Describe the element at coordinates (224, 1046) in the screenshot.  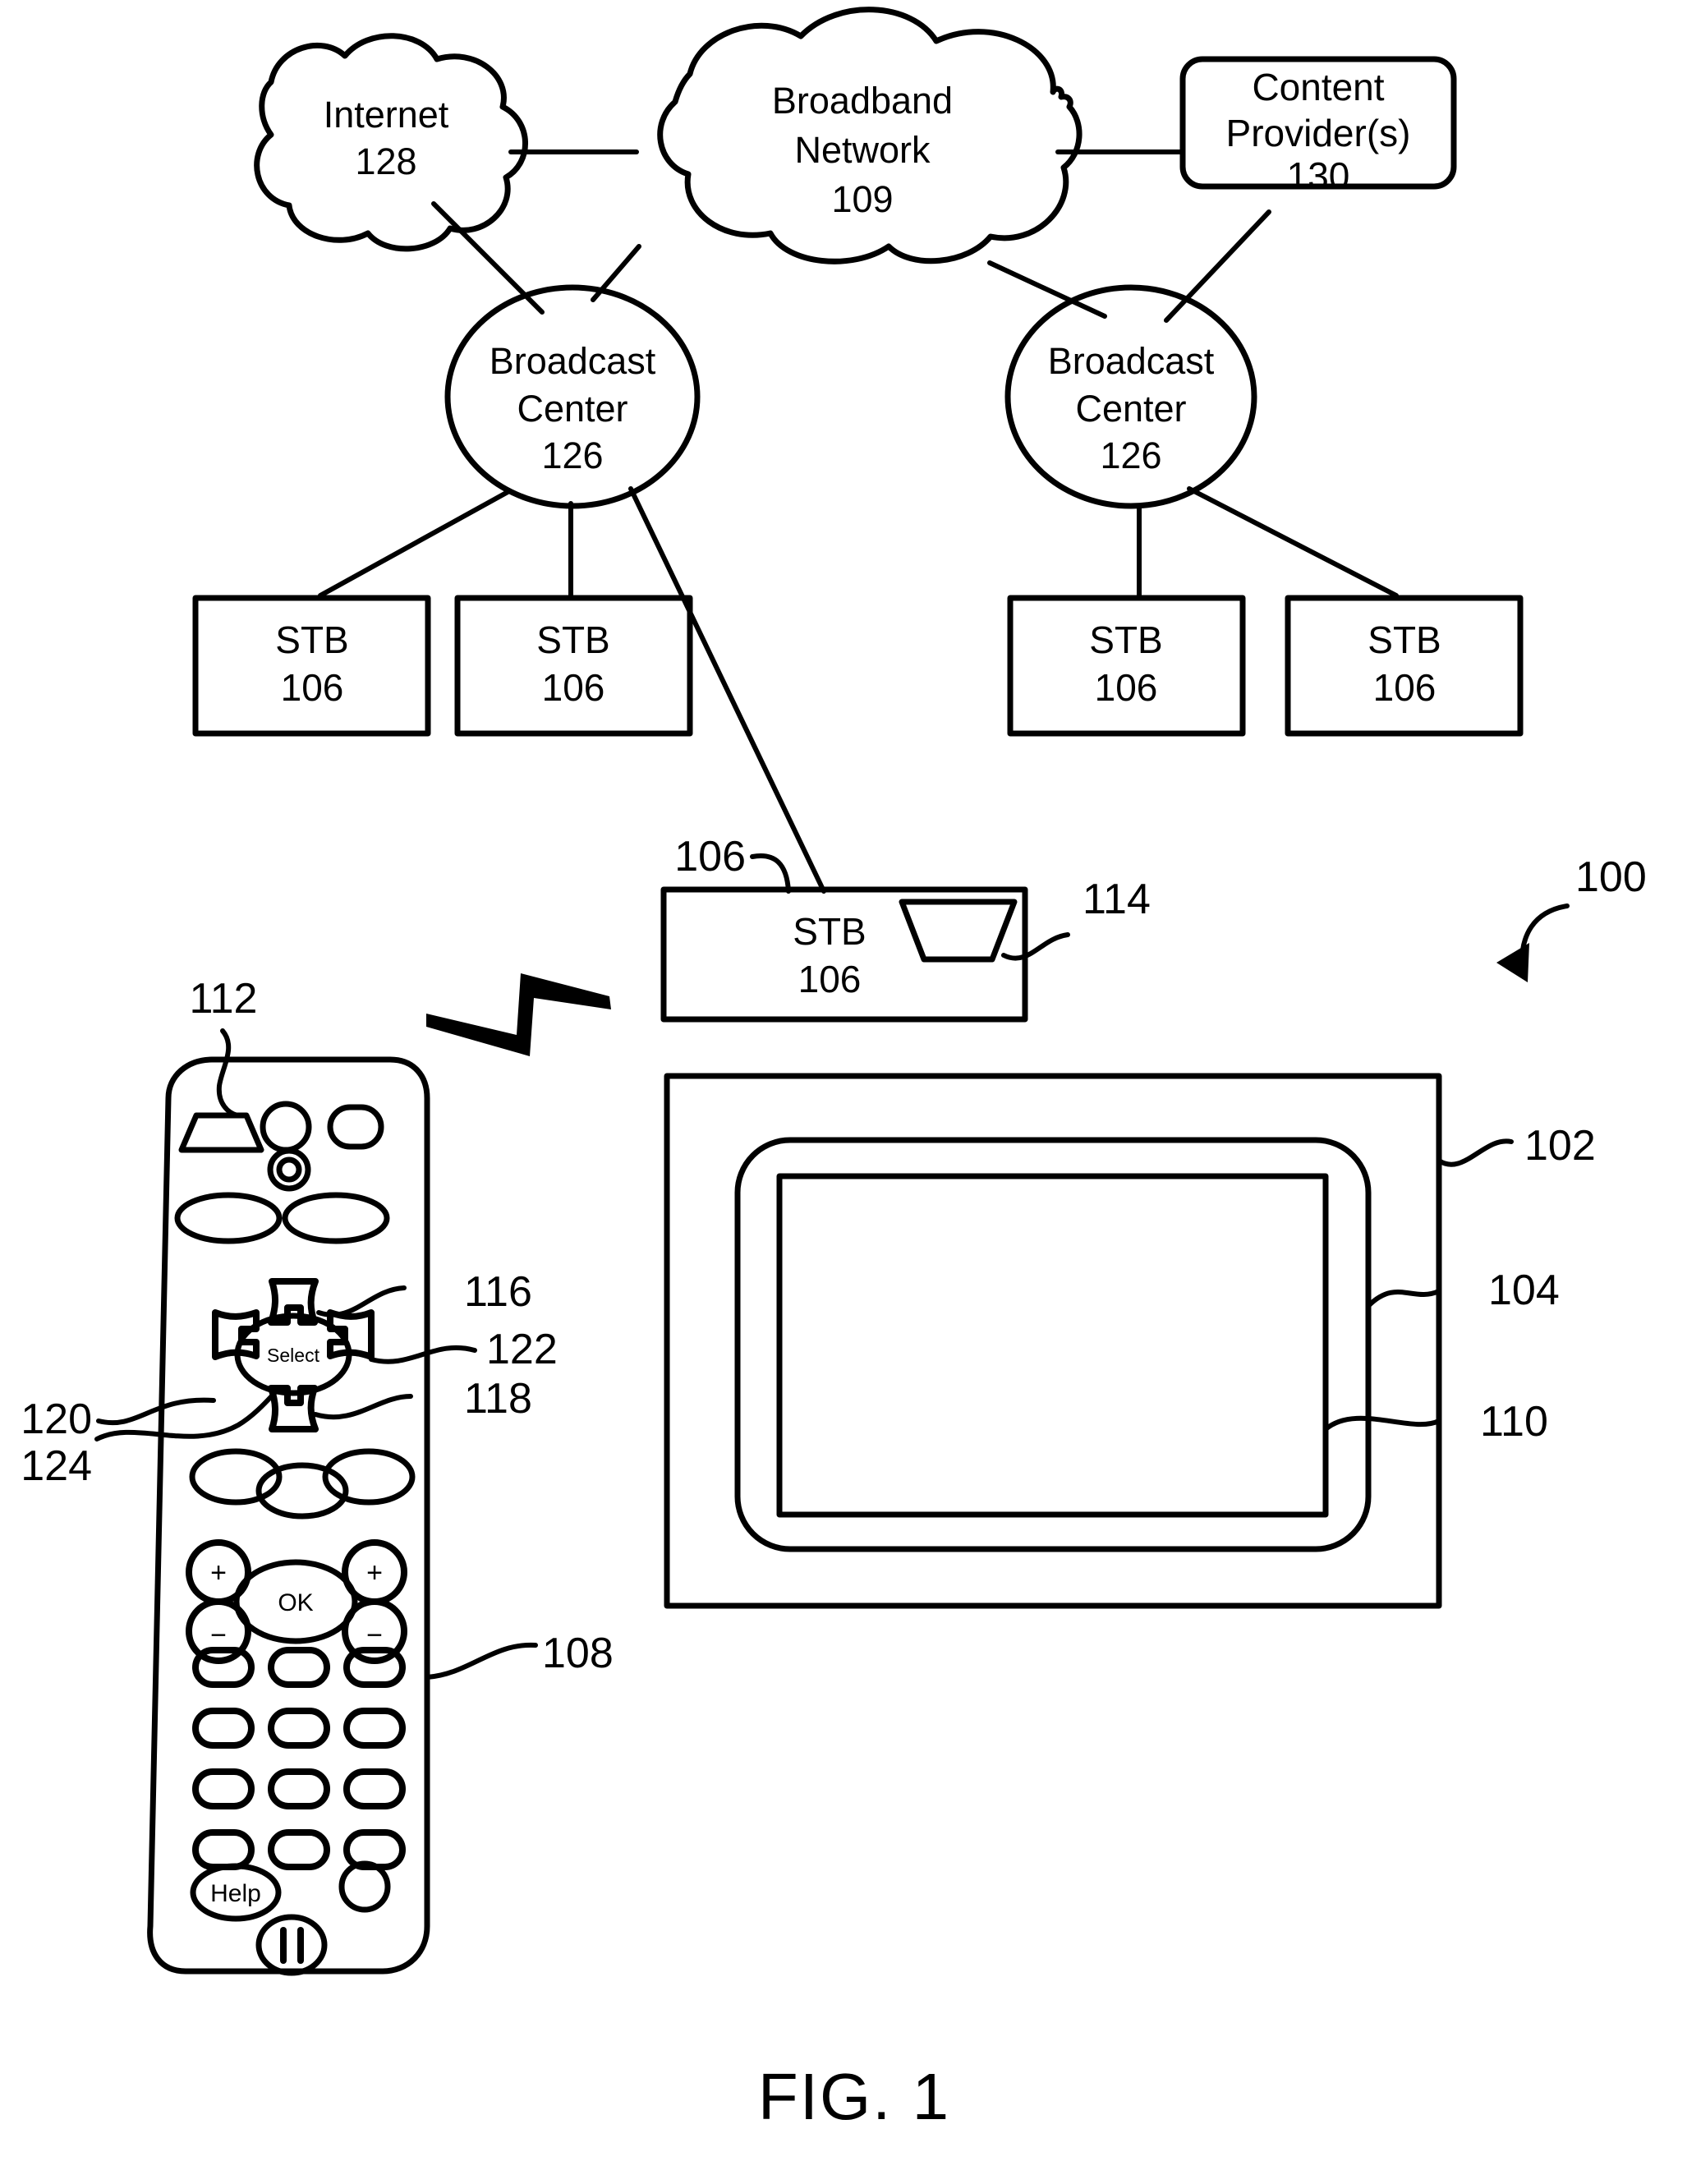
I see `callout-remote-112: 112` at that location.